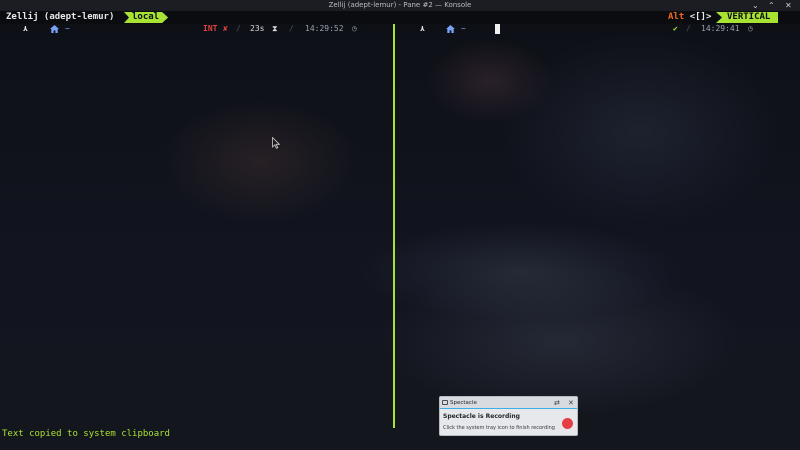 The width and height of the screenshot is (800, 450). What do you see at coordinates (276, 143) in the screenshot?
I see `mouse-pointer-icon` at bounding box center [276, 143].